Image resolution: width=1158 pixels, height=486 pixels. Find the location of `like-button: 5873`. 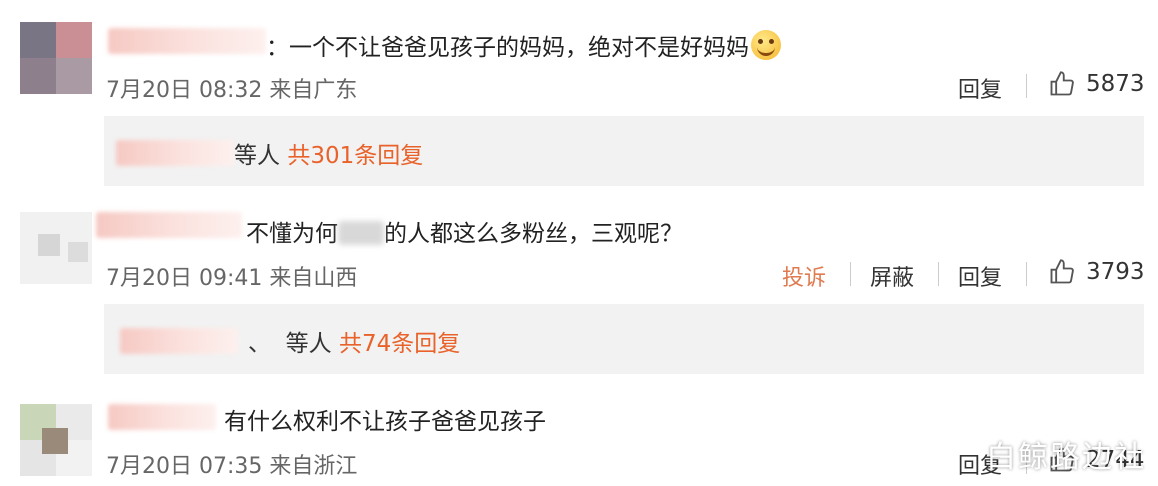

like-button: 5873 is located at coordinates (1096, 84).